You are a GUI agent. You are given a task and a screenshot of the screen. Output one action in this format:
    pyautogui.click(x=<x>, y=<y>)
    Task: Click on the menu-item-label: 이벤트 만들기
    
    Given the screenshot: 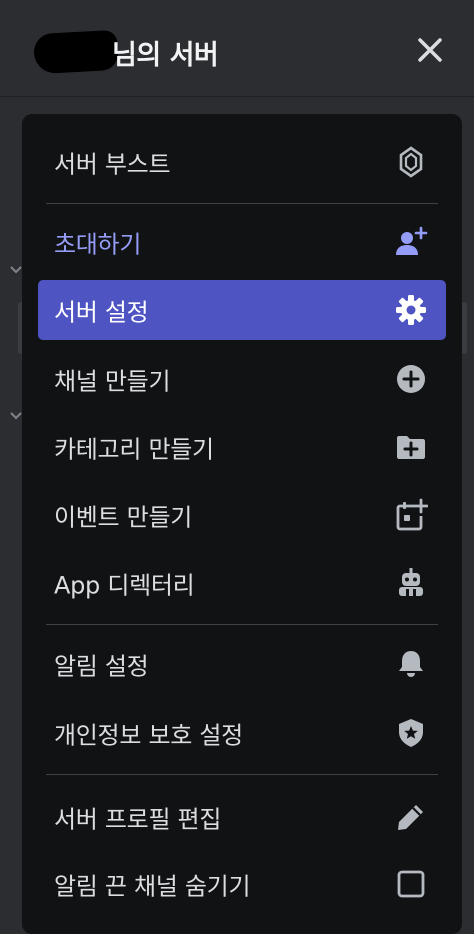 What is the action you would take?
    pyautogui.click(x=123, y=517)
    